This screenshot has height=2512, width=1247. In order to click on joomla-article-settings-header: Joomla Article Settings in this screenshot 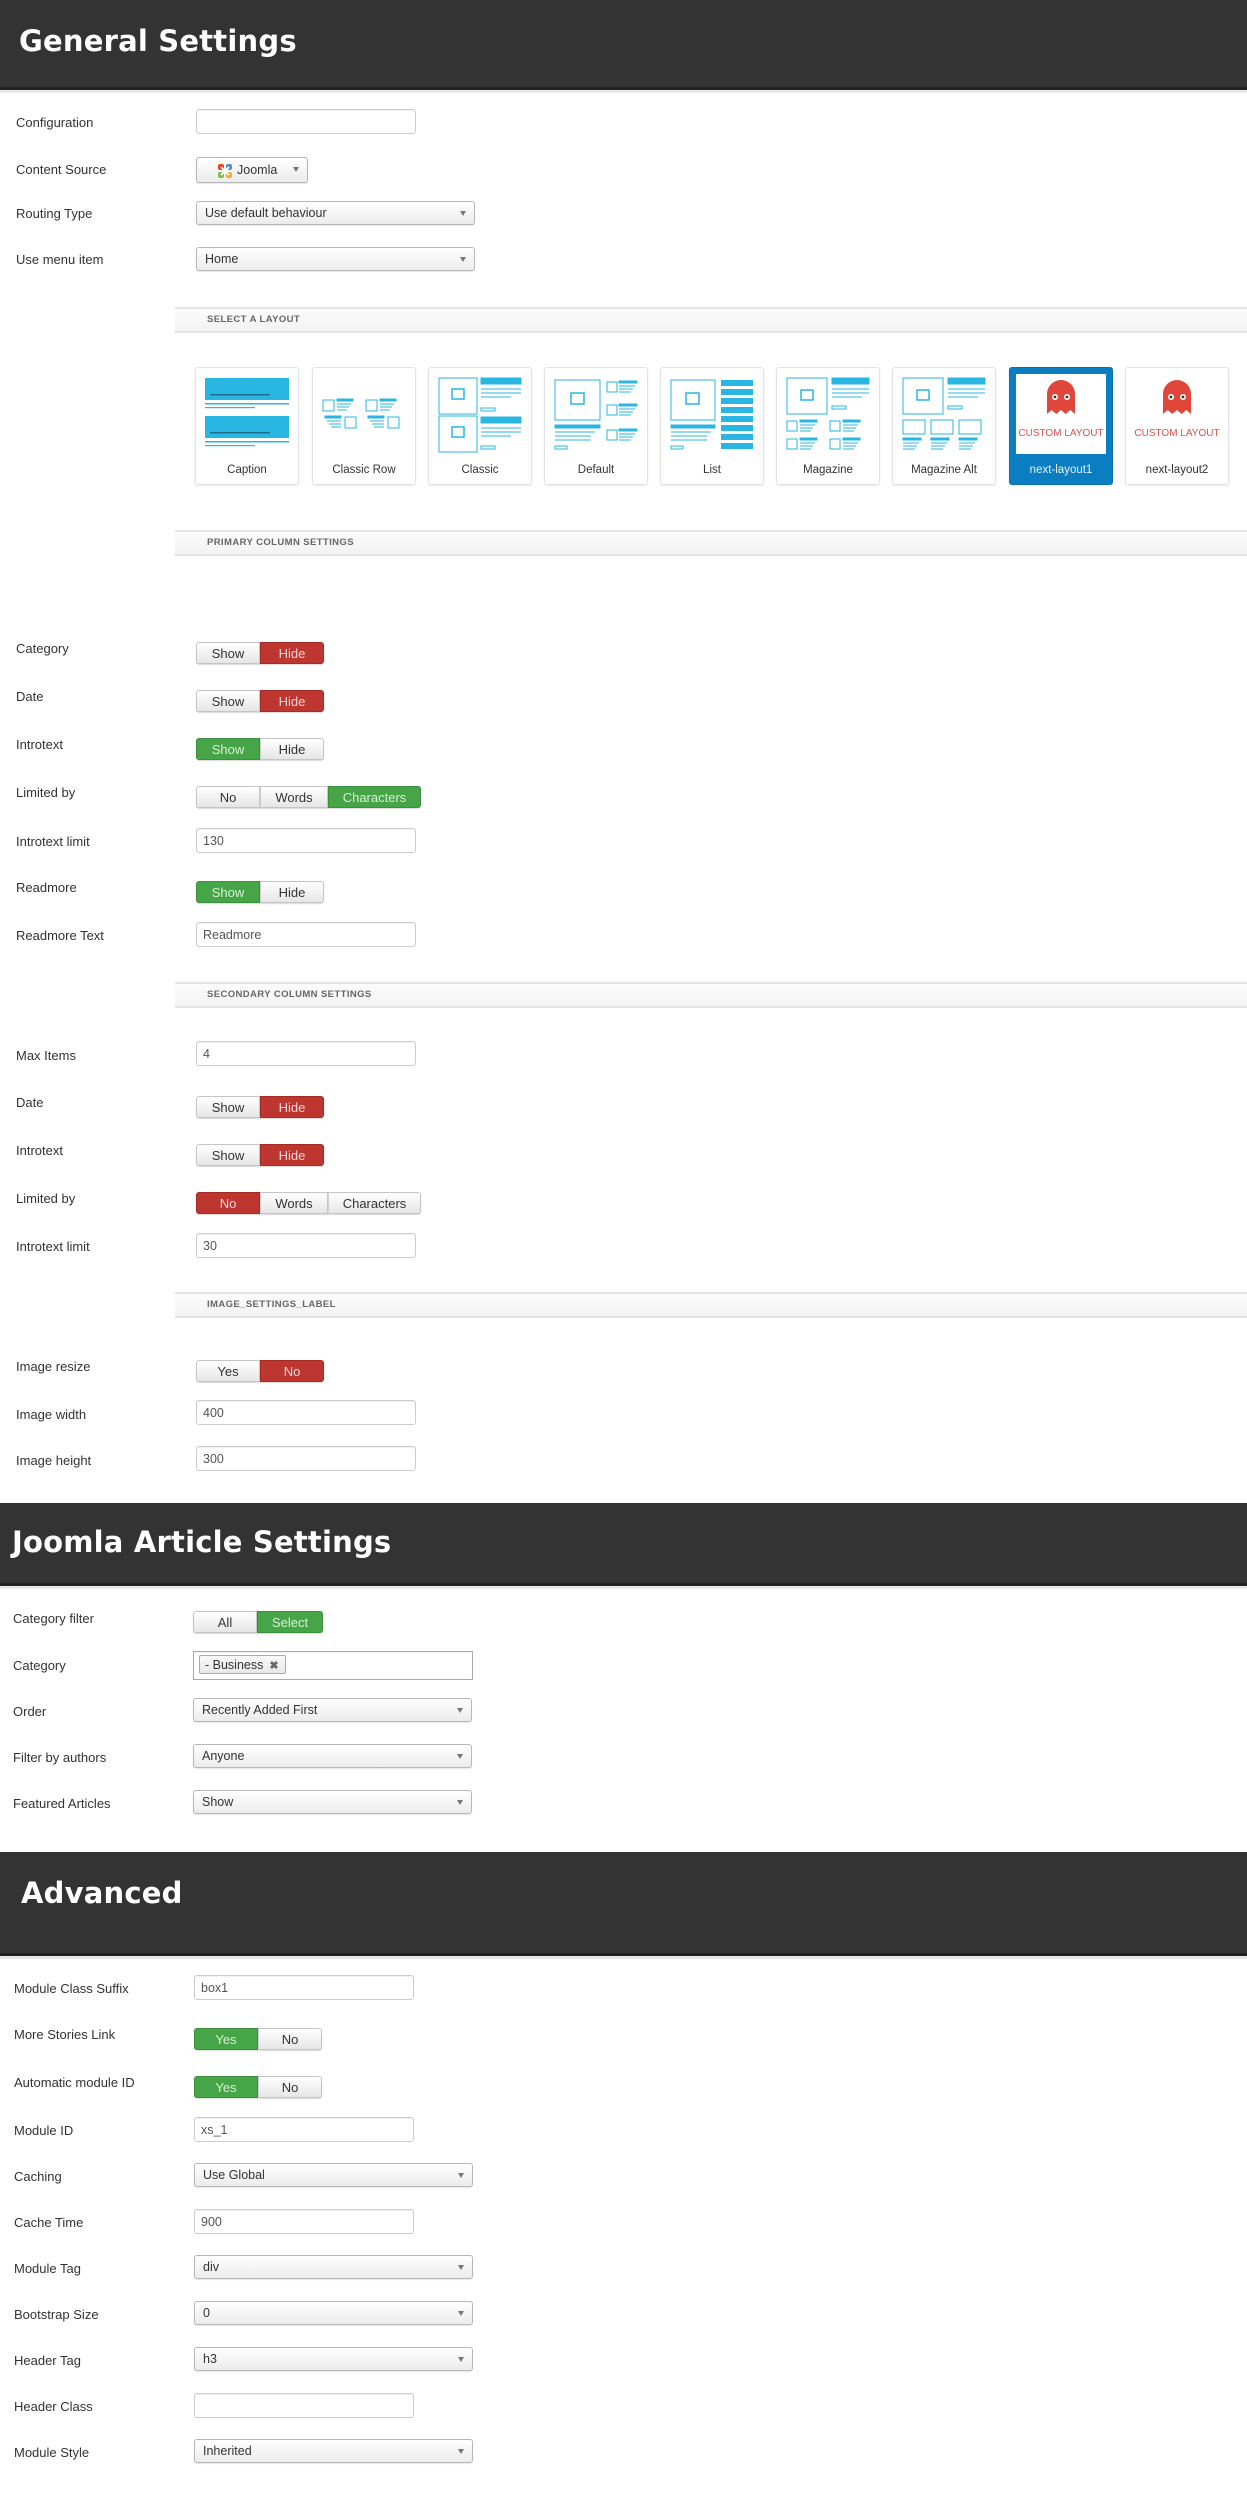, I will do `click(623, 1544)`.